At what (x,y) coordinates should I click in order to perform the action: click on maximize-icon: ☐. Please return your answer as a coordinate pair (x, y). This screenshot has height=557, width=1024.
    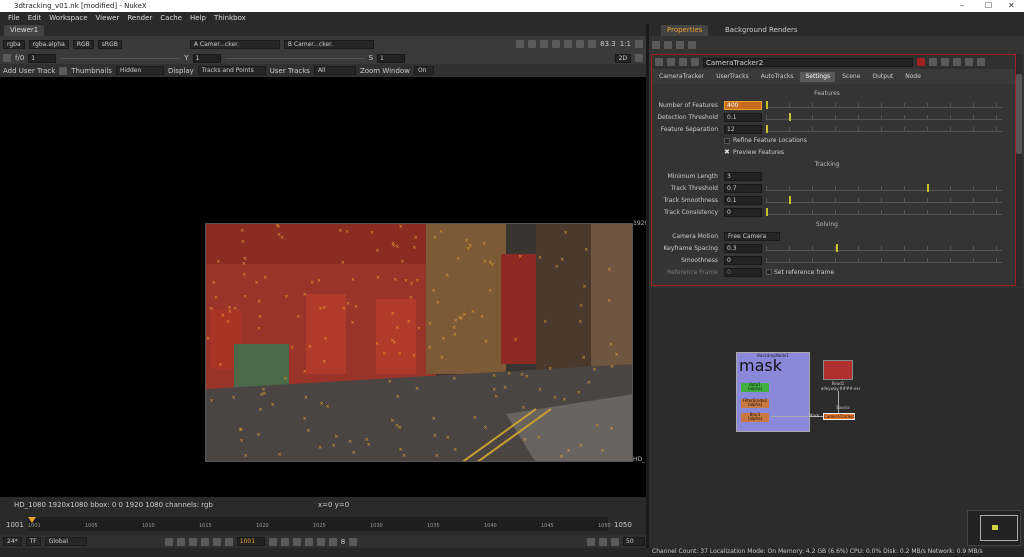
    Looking at the image, I should click on (988, 6).